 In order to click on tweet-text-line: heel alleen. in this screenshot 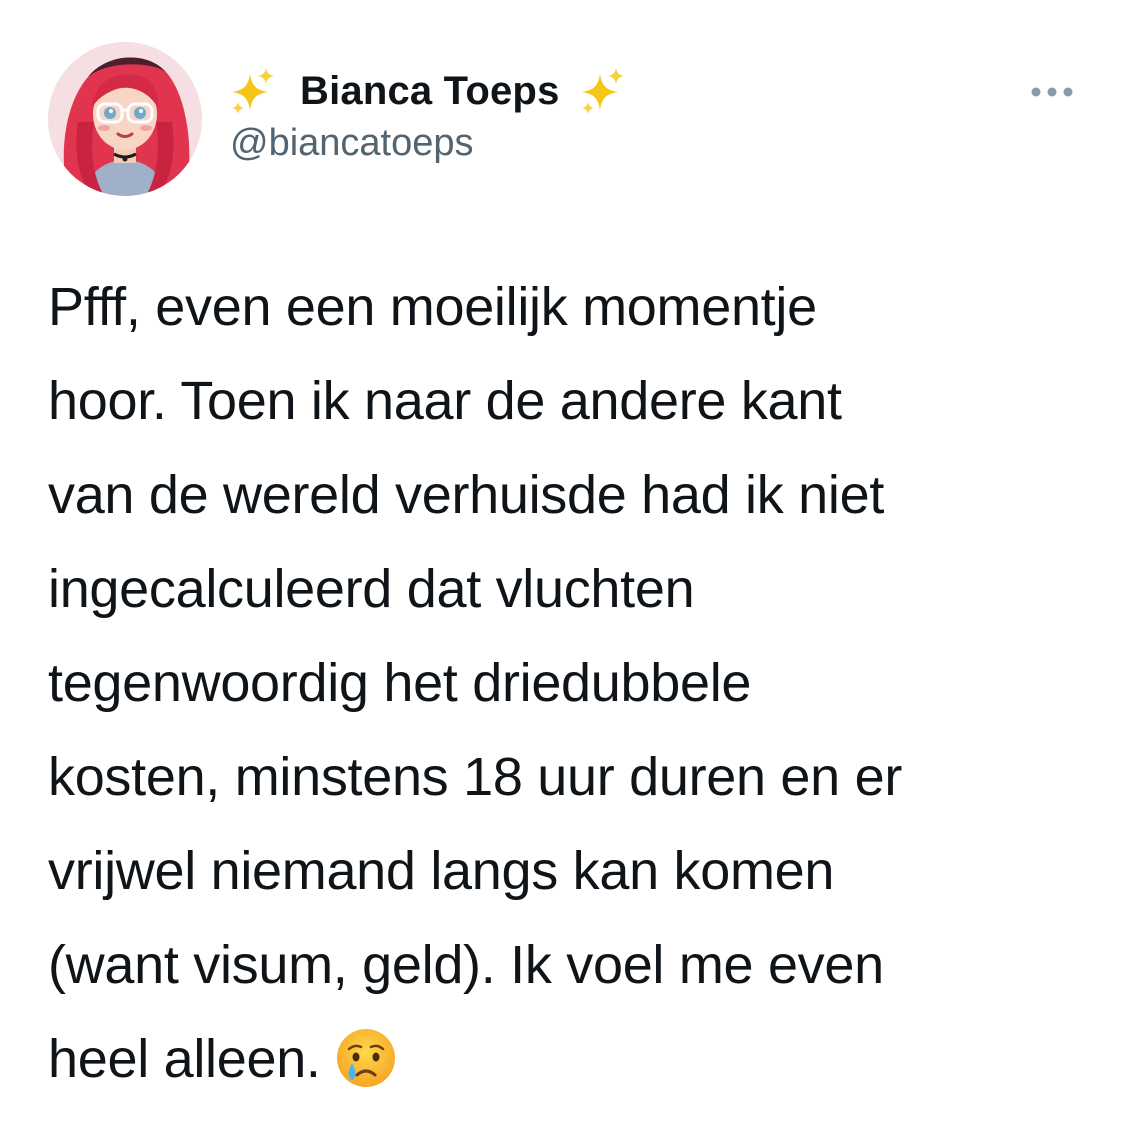, I will do `click(184, 1059)`.